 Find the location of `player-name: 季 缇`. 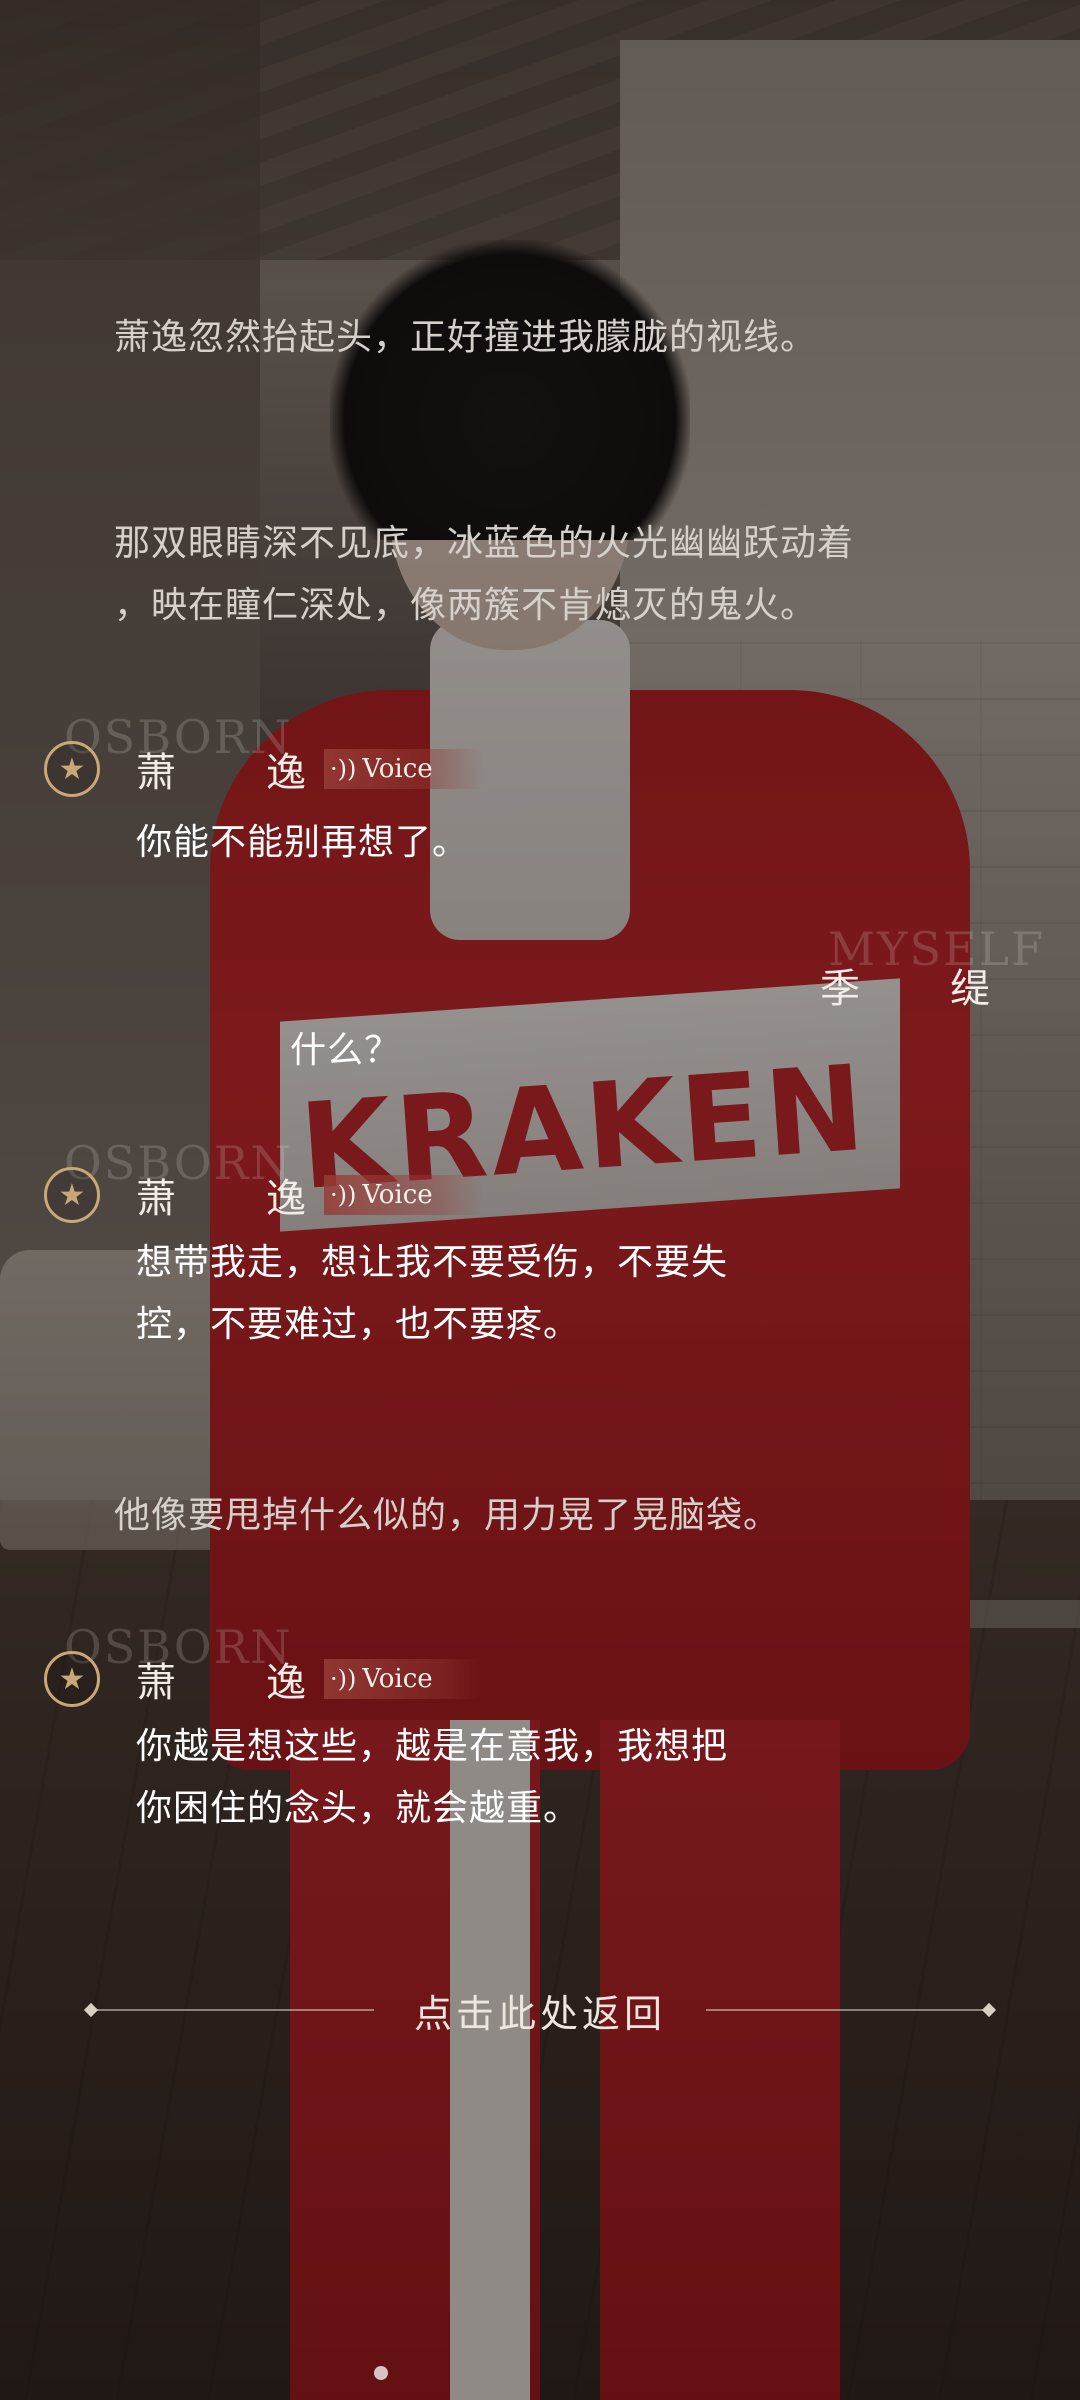

player-name: 季 缇 is located at coordinates (905, 989).